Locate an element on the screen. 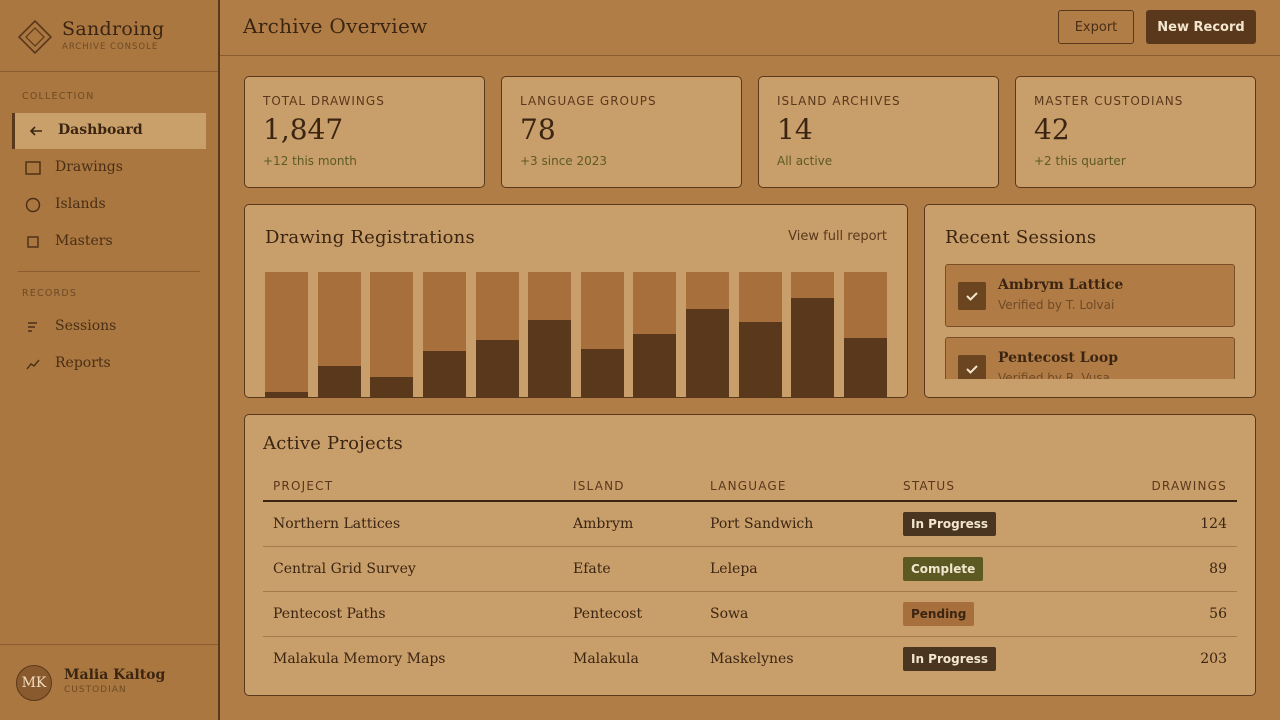 This screenshot has height=720, width=1280. cell-drawings: 56 is located at coordinates (1165, 614).